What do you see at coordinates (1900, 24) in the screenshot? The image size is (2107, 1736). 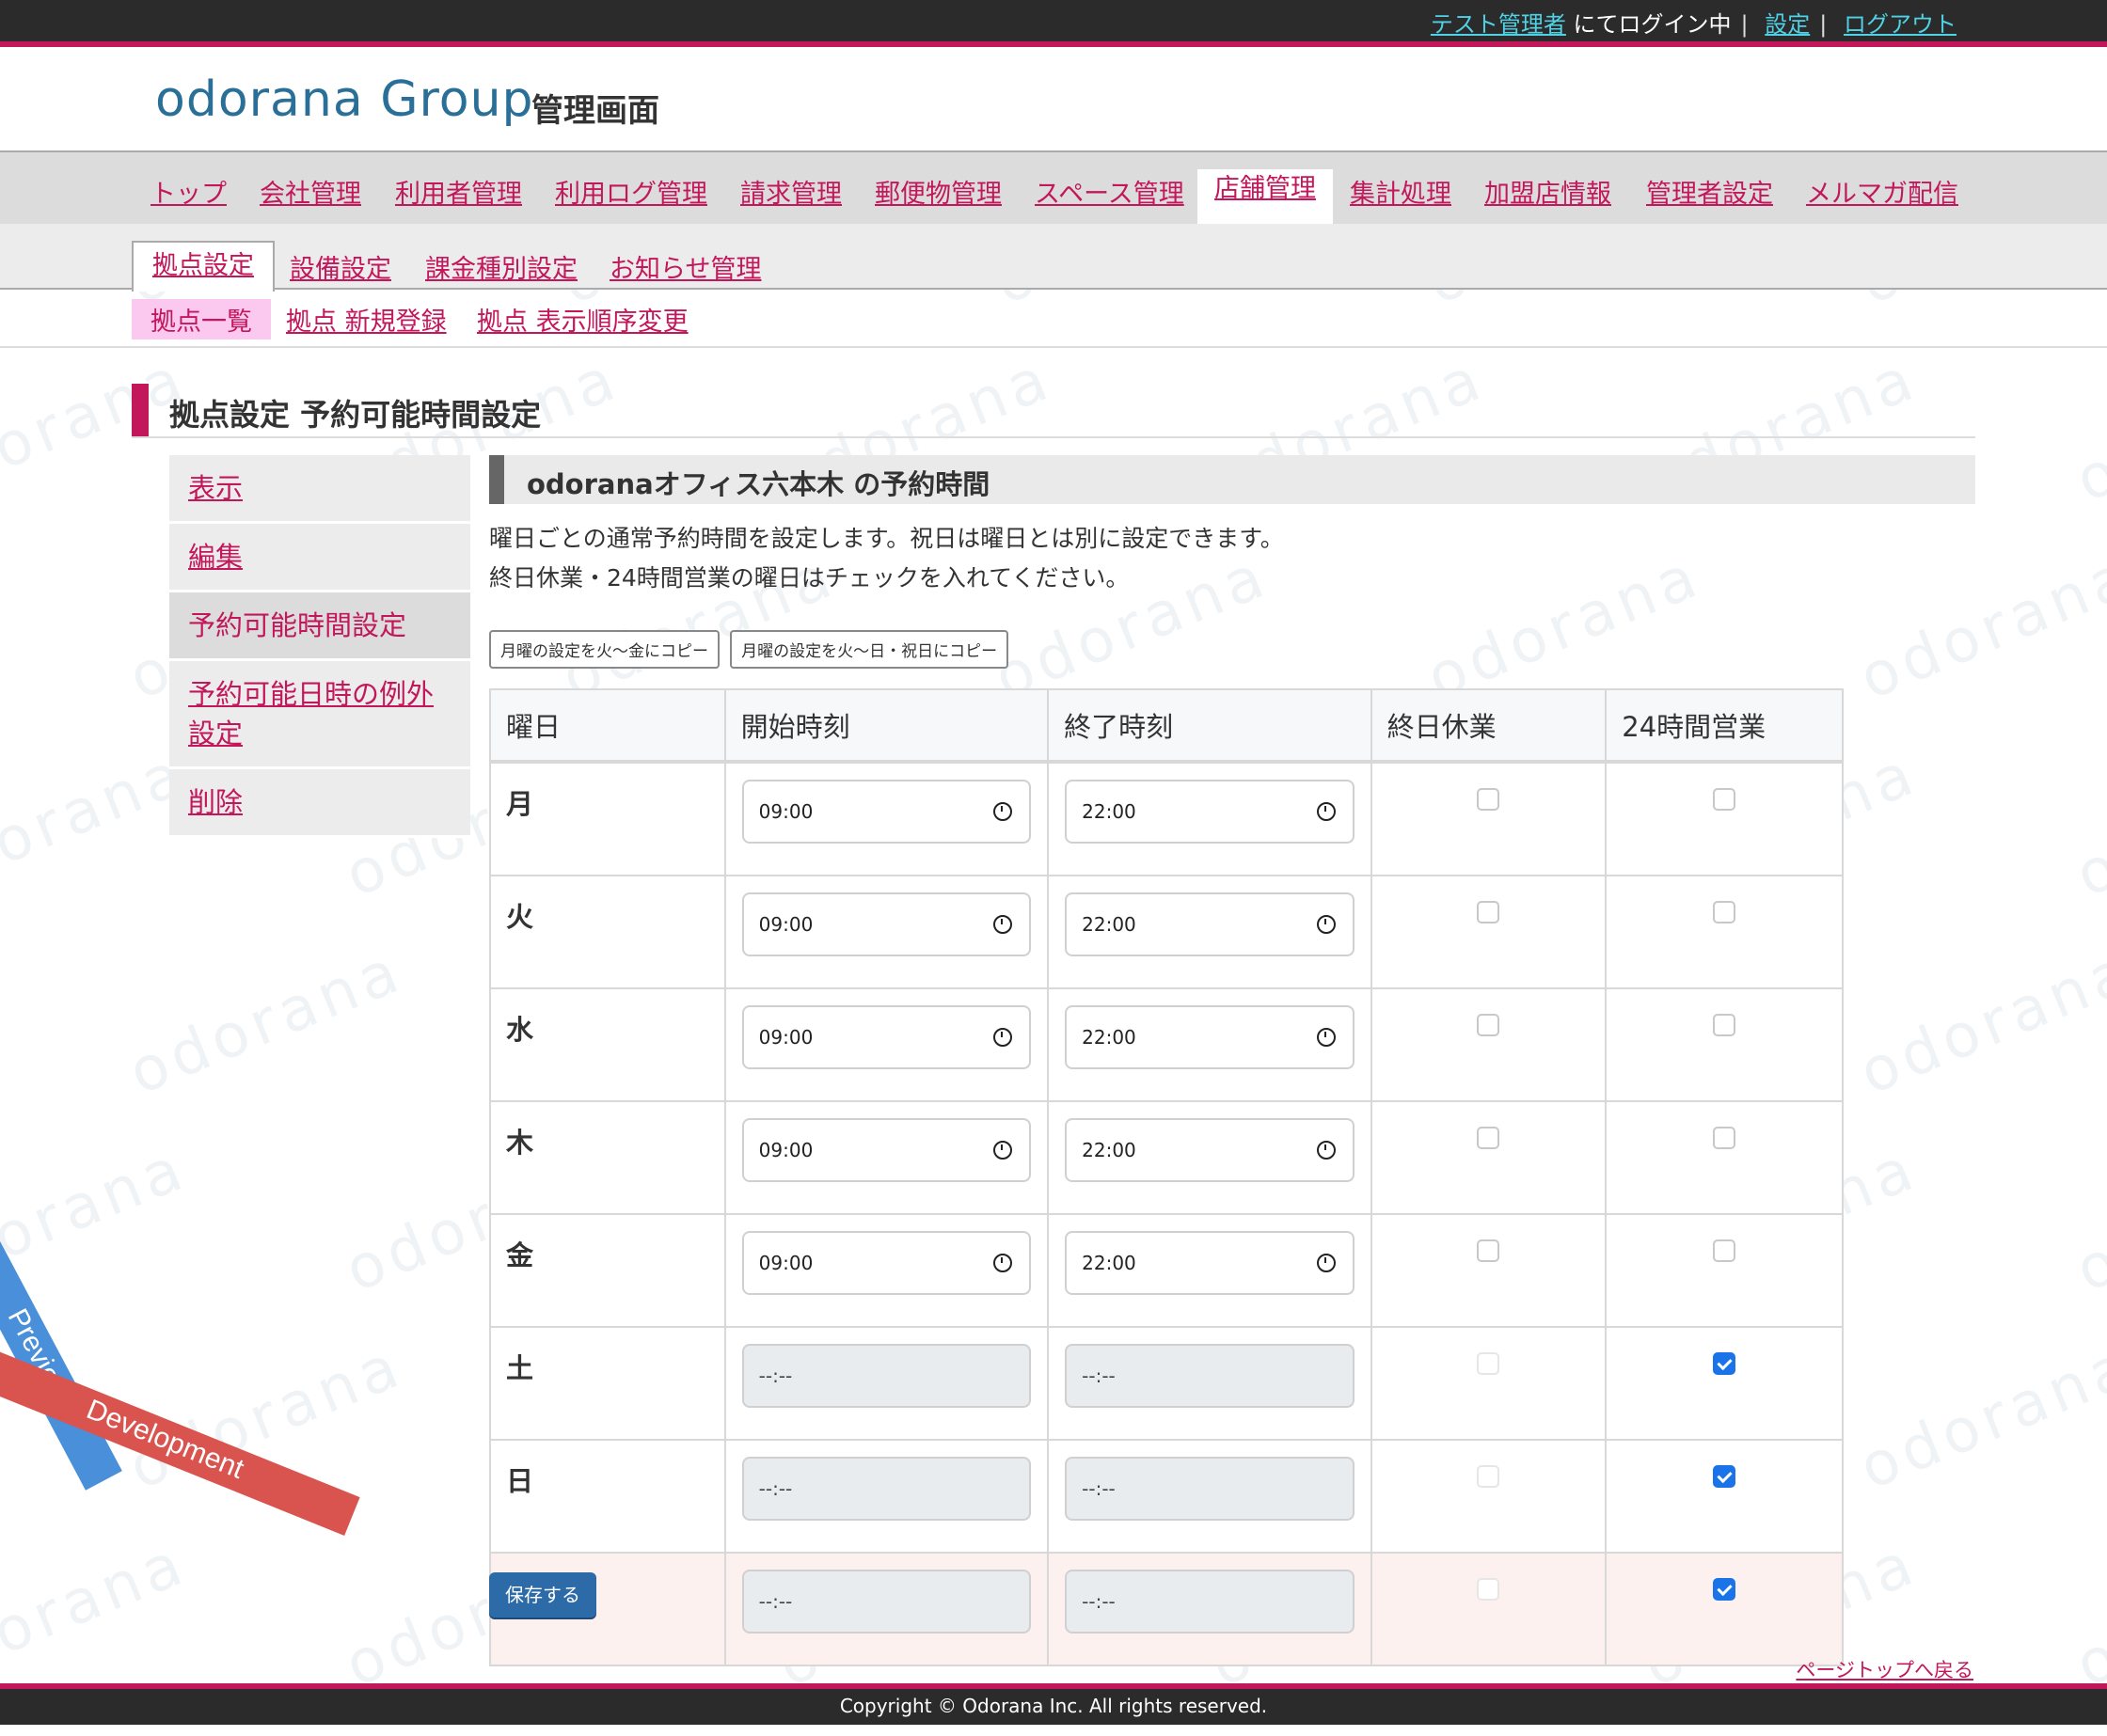 I see `logout-link: ログアウト` at bounding box center [1900, 24].